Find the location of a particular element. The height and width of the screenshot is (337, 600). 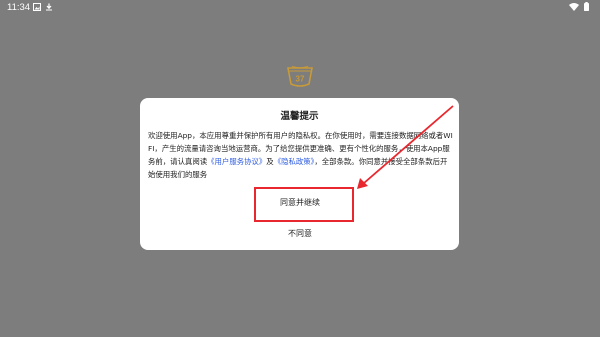

status-time: 11:34 is located at coordinates (19, 7).